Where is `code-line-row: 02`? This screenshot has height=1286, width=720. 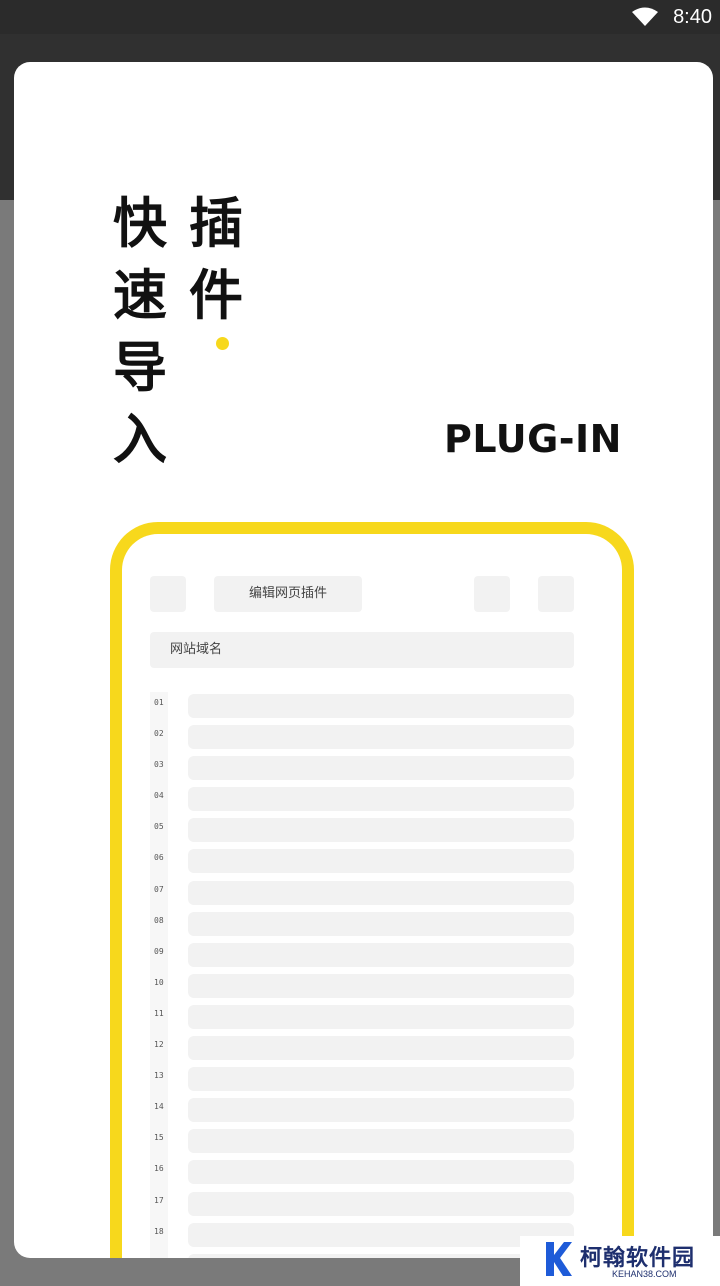 code-line-row: 02 is located at coordinates (365, 738).